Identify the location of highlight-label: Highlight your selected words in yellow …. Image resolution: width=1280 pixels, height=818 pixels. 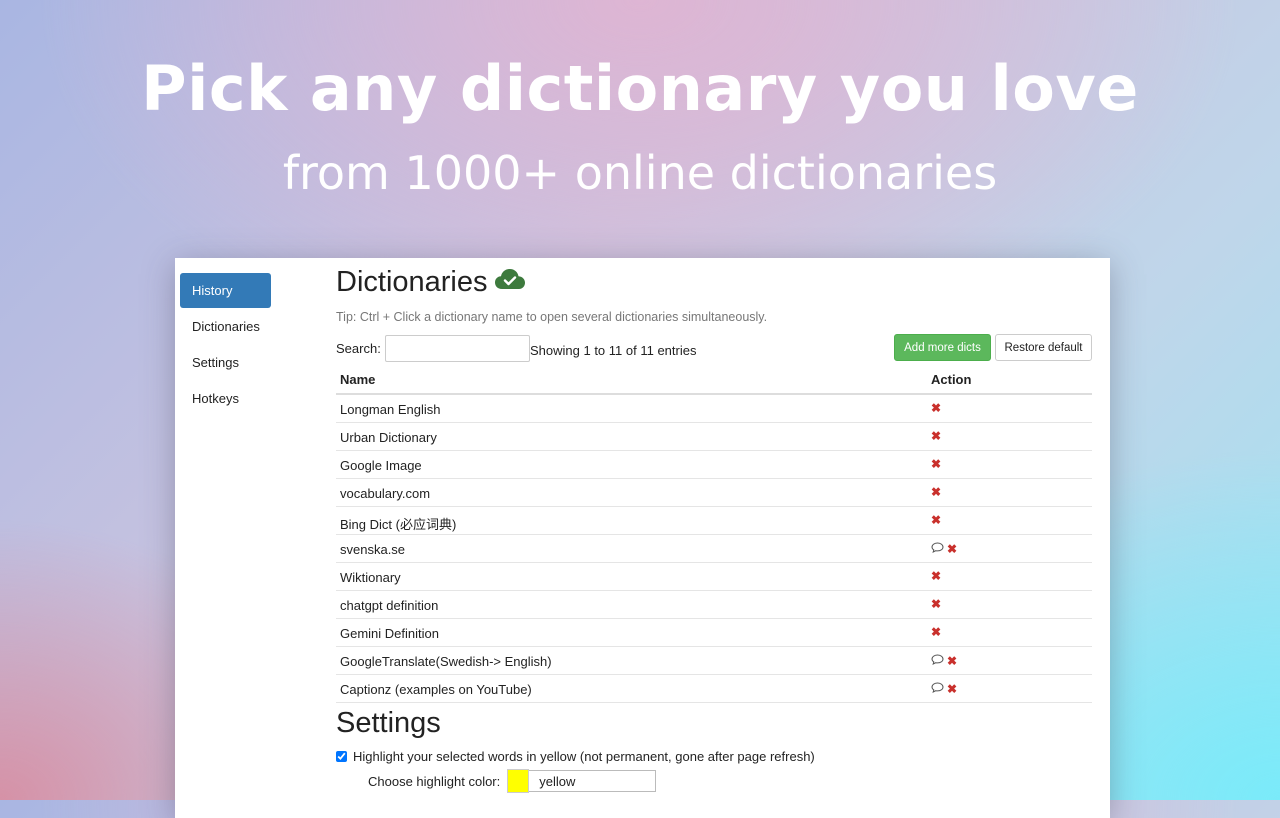
(584, 756).